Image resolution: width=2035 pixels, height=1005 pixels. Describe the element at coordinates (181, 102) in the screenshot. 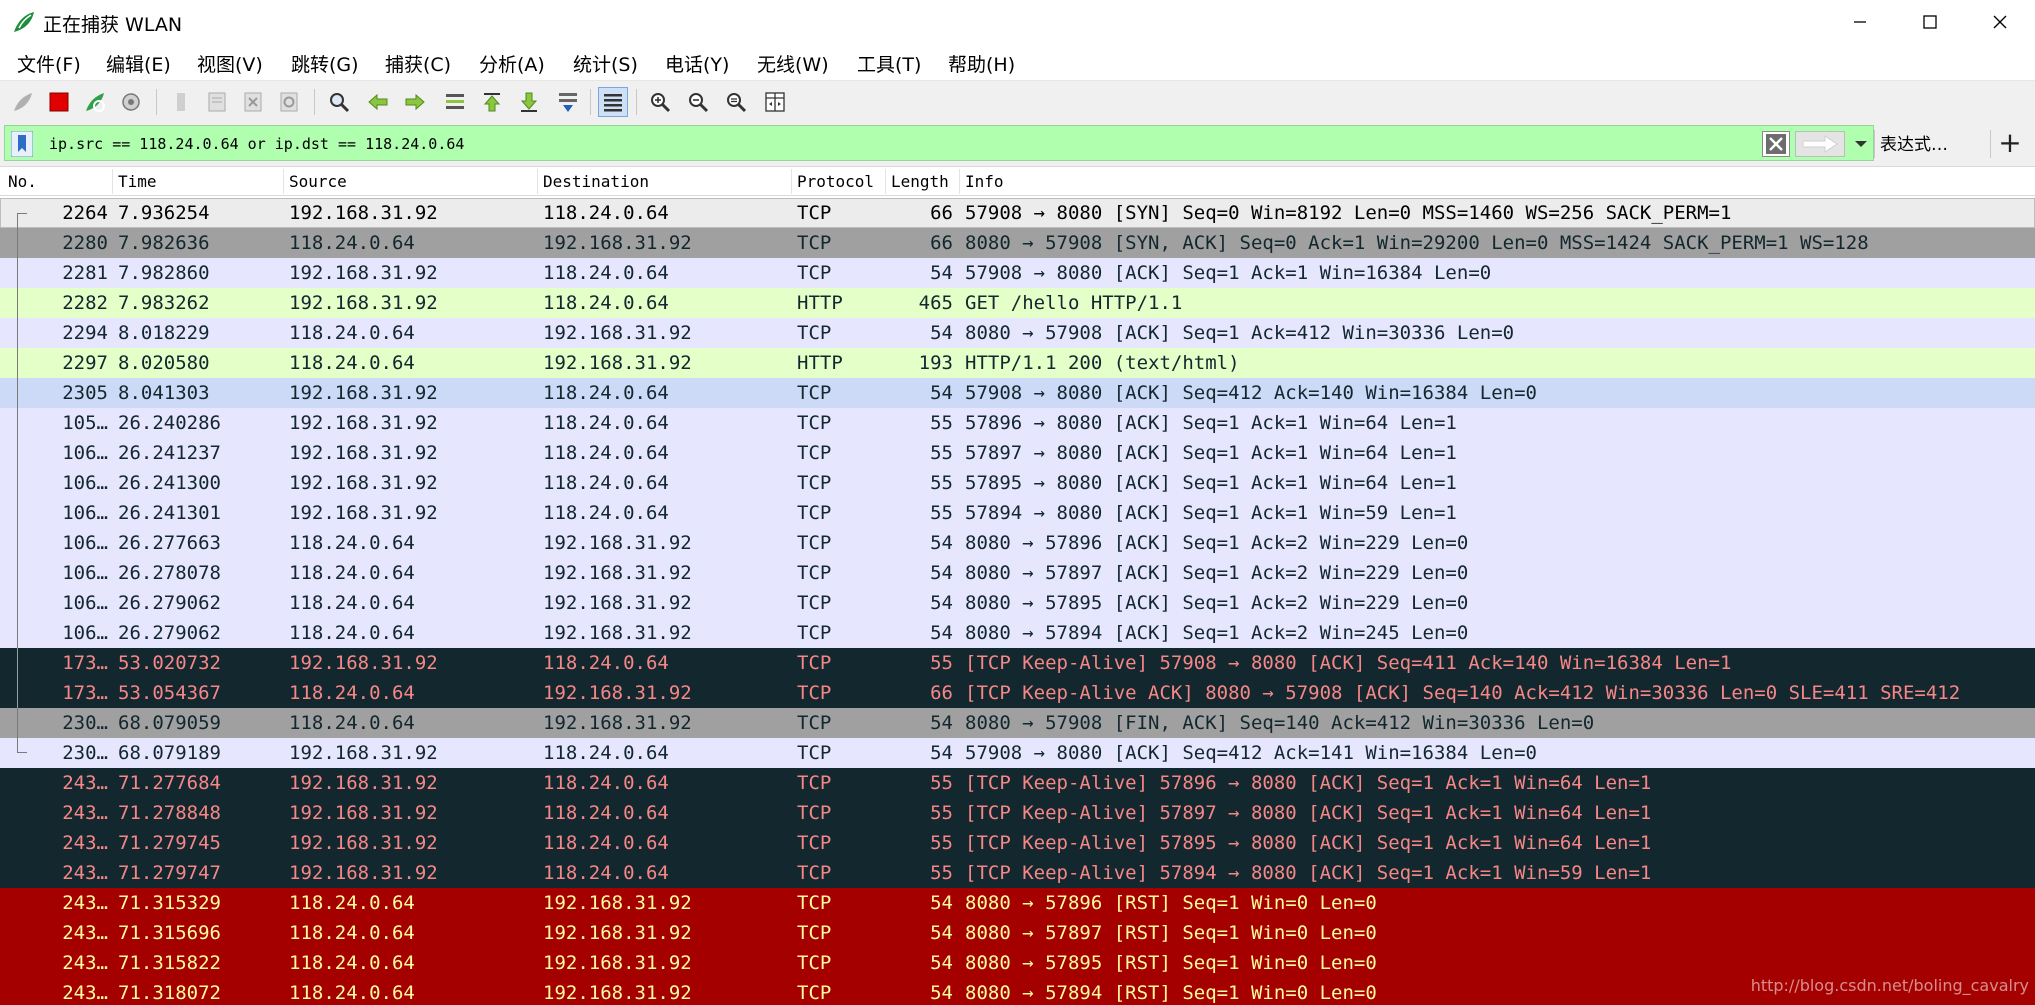

I see `open-file-button` at that location.